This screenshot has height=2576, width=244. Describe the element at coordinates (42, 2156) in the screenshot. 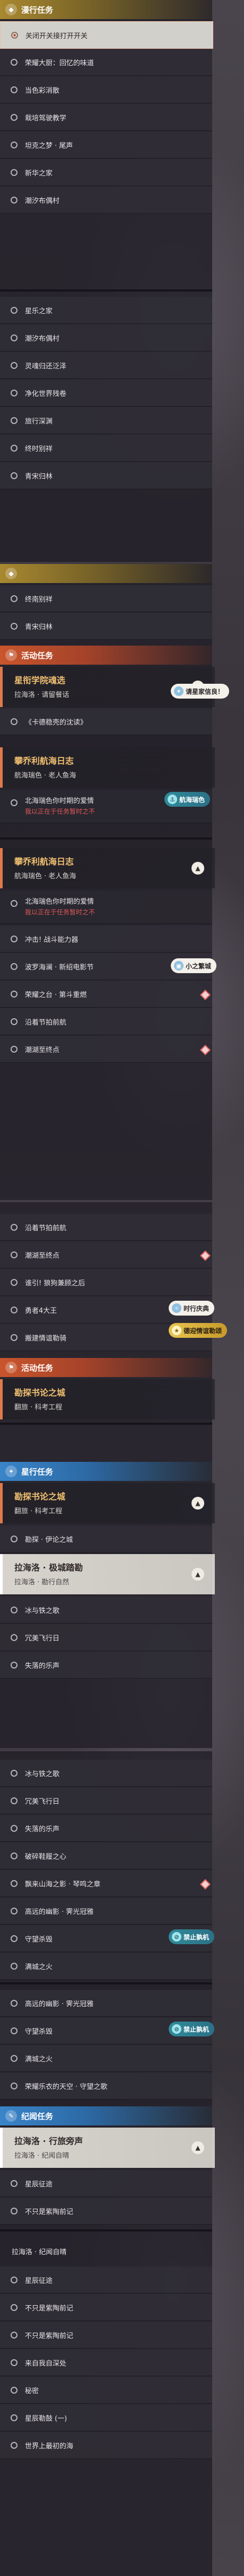

I see `task-subtitle: 拉海洛 · 纪闻自晴` at that location.